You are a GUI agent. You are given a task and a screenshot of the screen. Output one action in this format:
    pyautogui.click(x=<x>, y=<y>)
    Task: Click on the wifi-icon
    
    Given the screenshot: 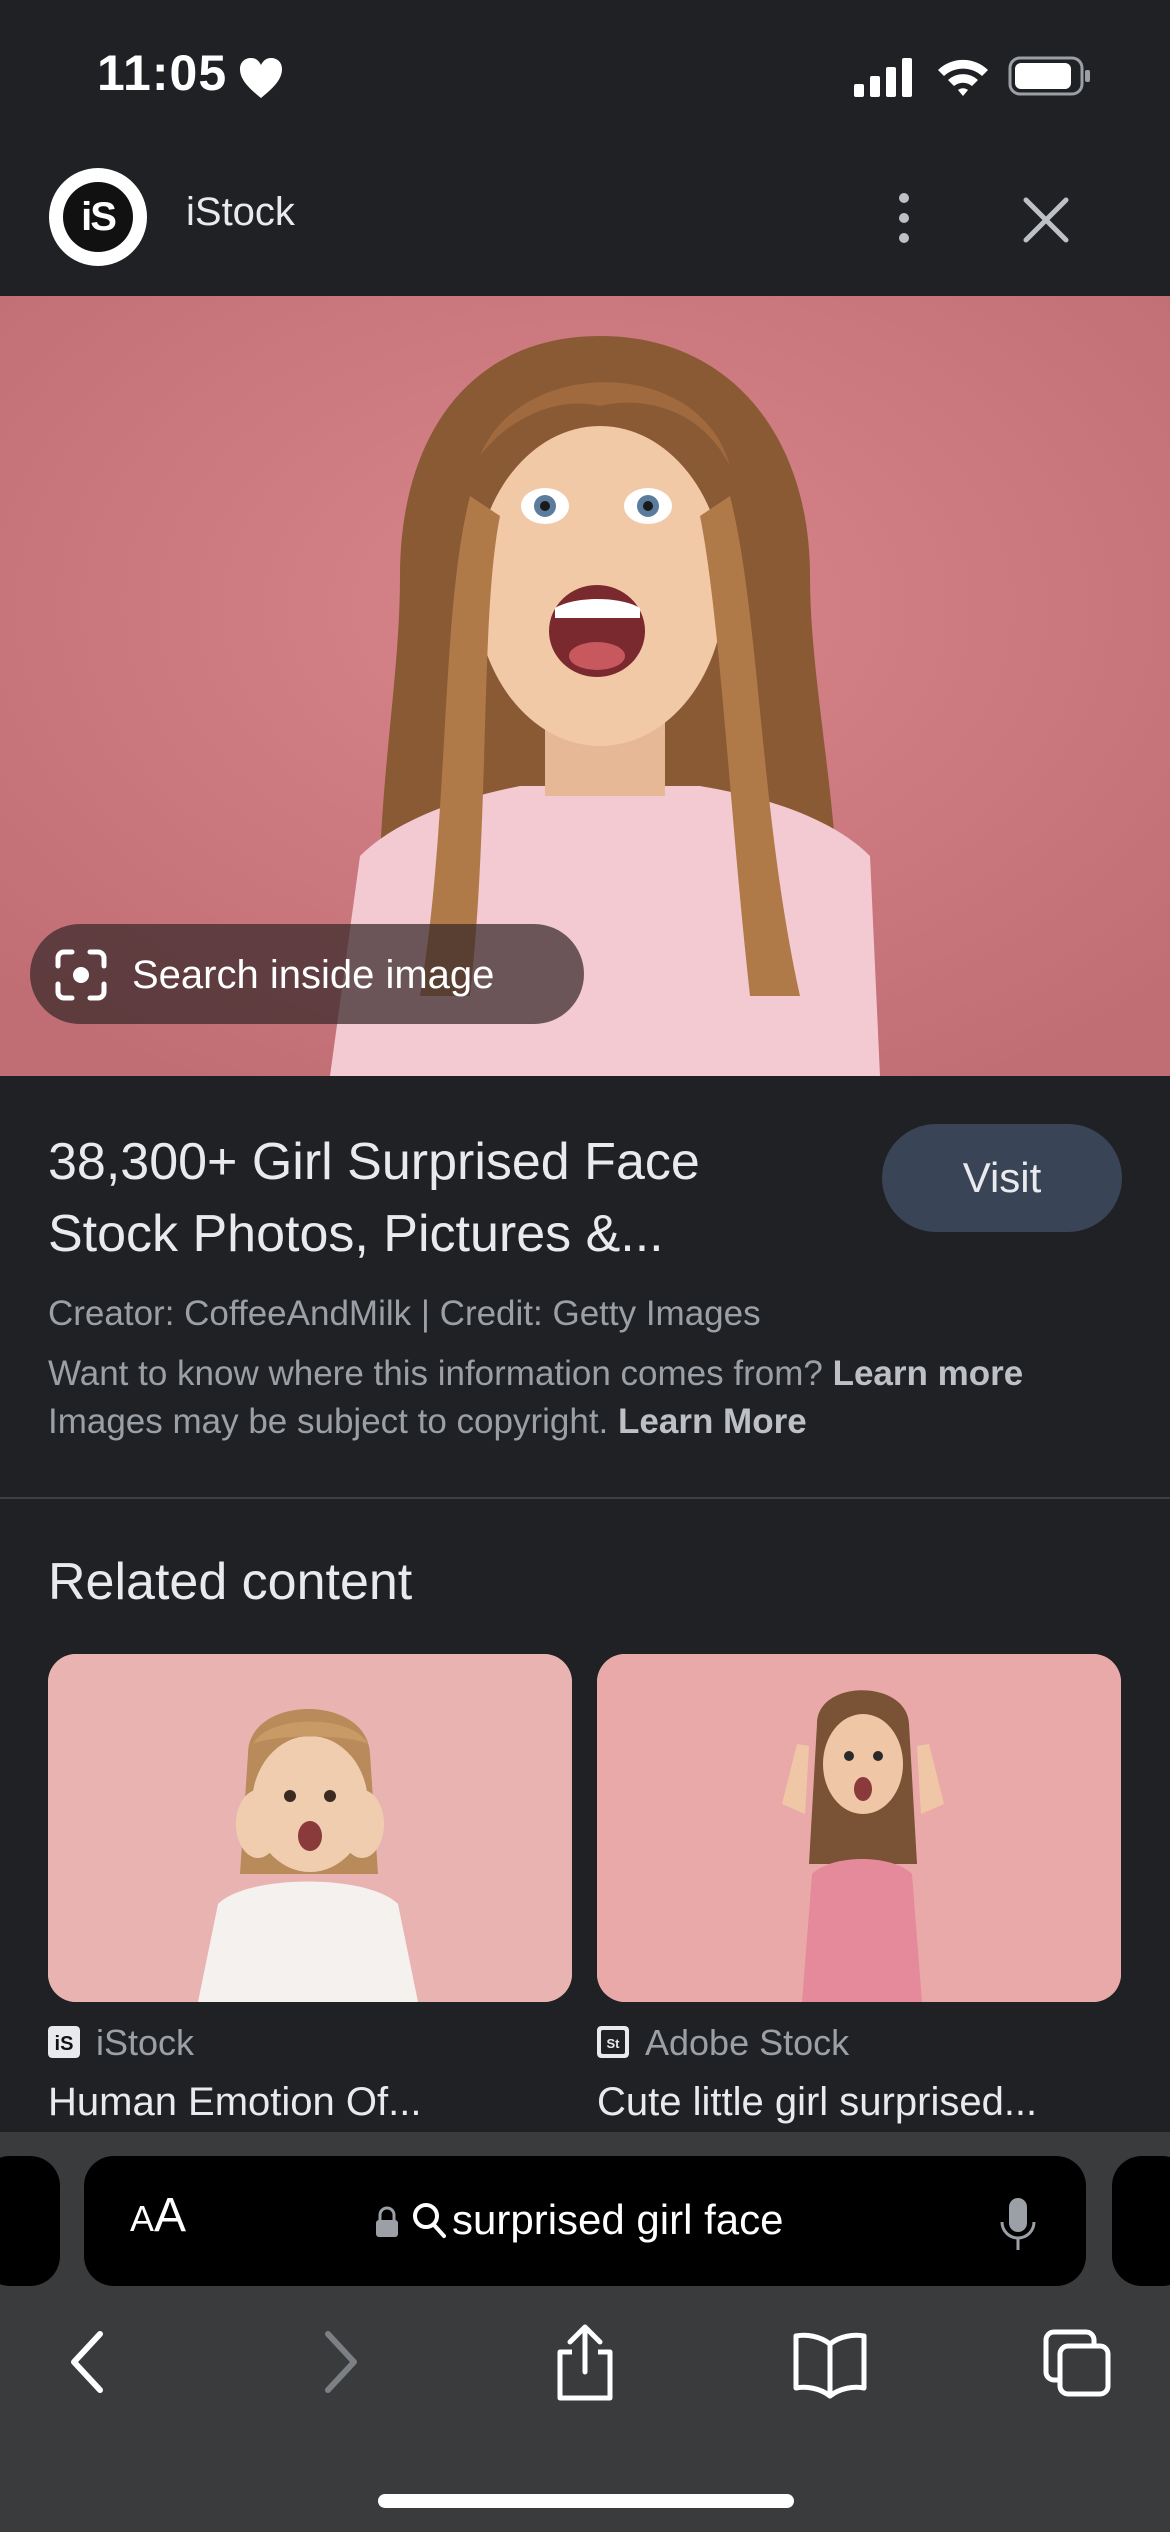 What is the action you would take?
    pyautogui.click(x=963, y=77)
    